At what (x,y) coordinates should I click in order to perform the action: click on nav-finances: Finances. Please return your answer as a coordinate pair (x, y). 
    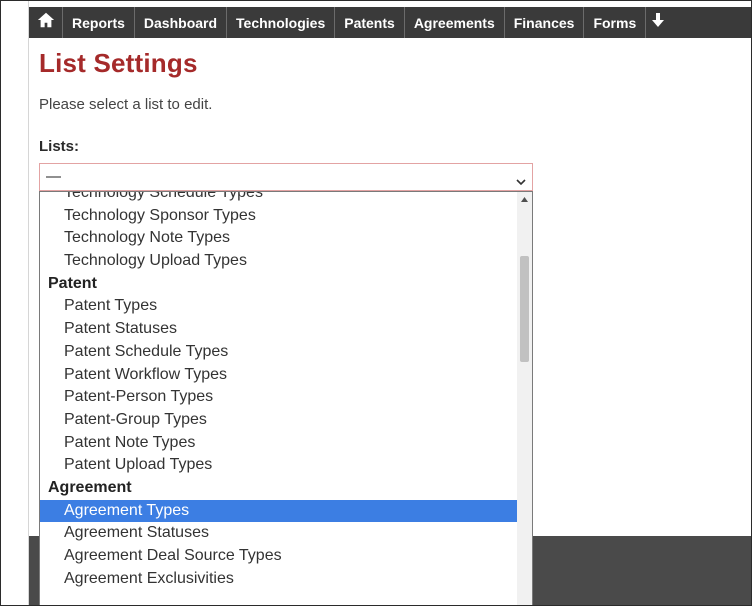
    Looking at the image, I should click on (545, 22).